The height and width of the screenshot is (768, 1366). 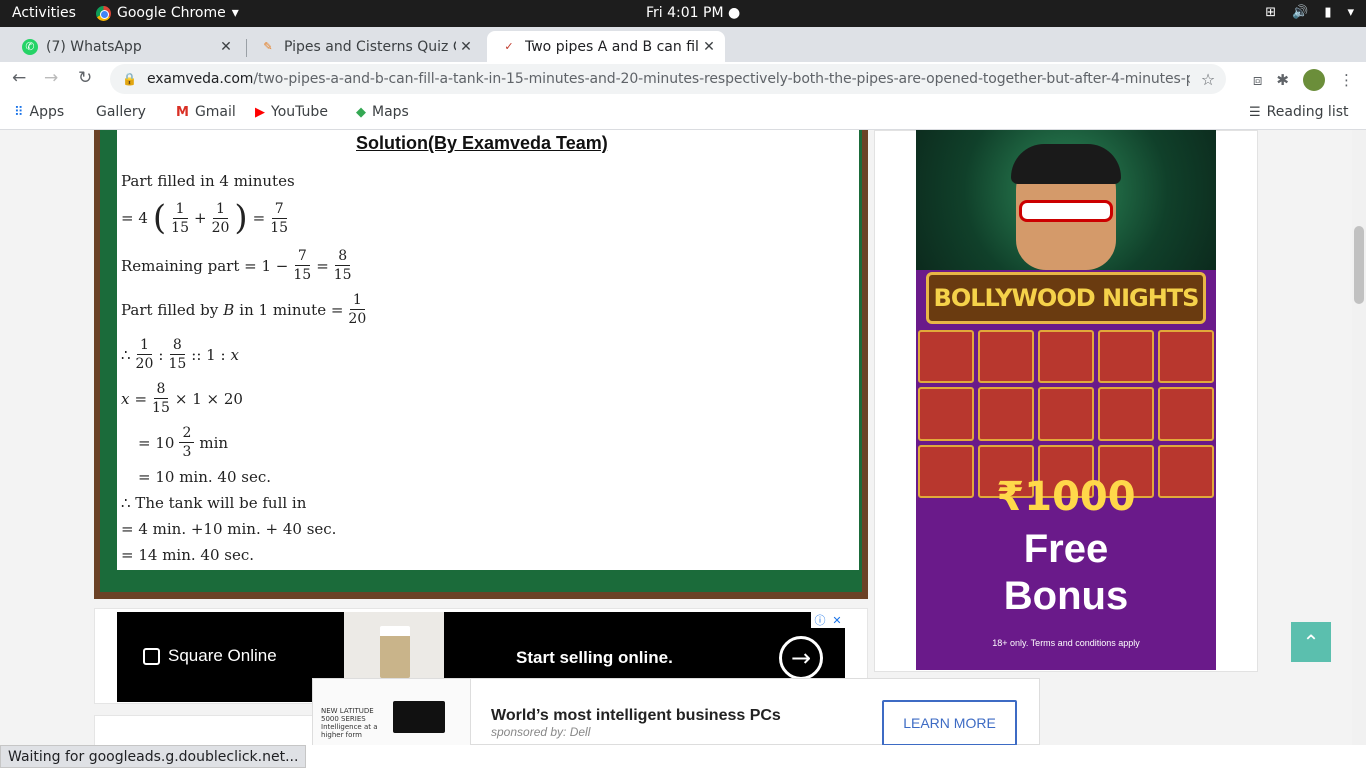 I want to click on lock-icon: 🔒, so click(x=129, y=79).